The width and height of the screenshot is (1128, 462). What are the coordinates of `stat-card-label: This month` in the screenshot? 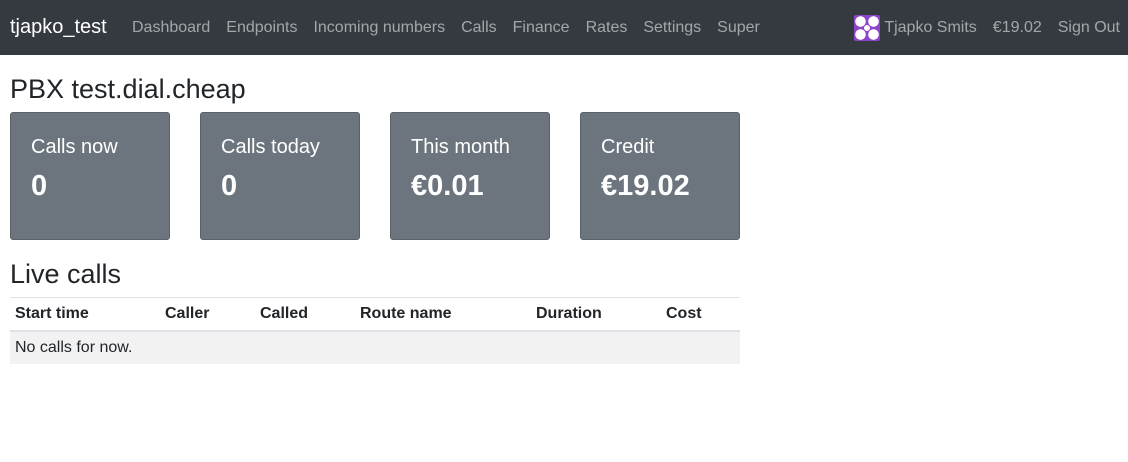 It's located at (460, 147).